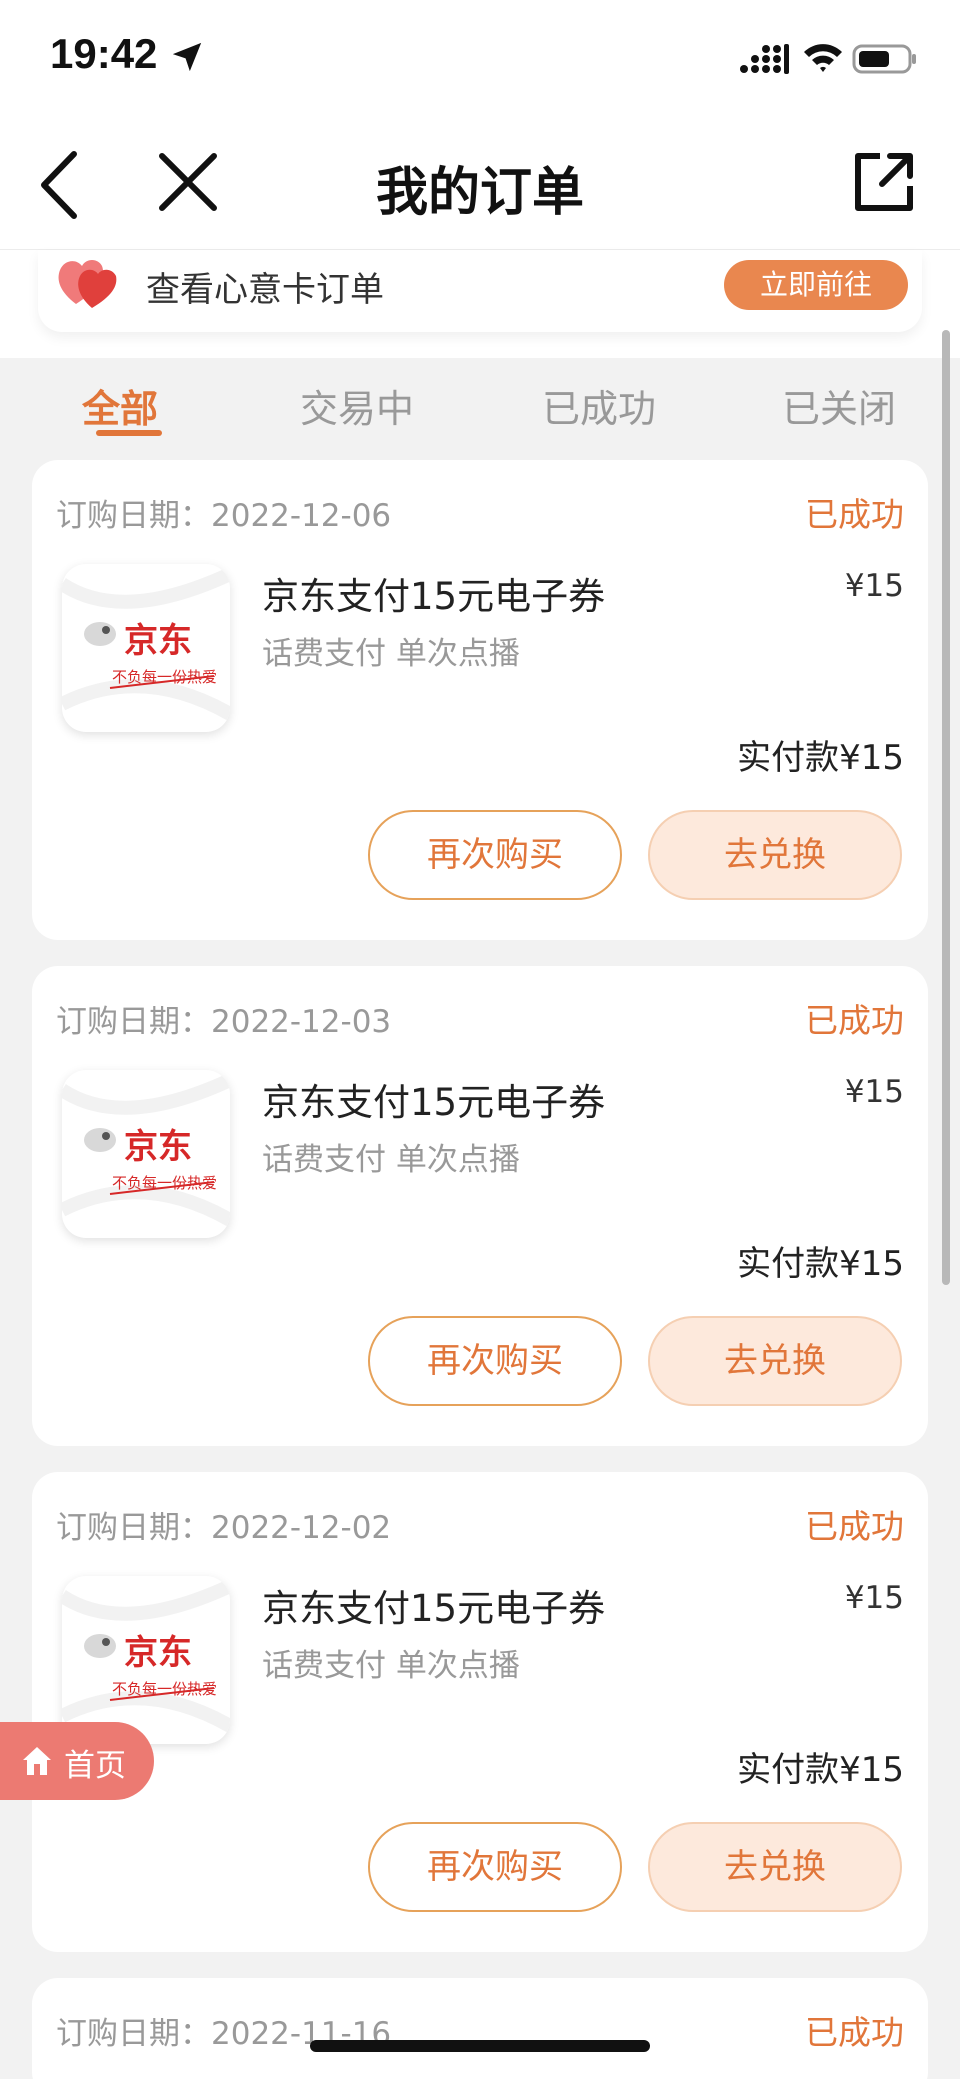 Image resolution: width=960 pixels, height=2079 pixels. I want to click on home-indicator, so click(480, 2046).